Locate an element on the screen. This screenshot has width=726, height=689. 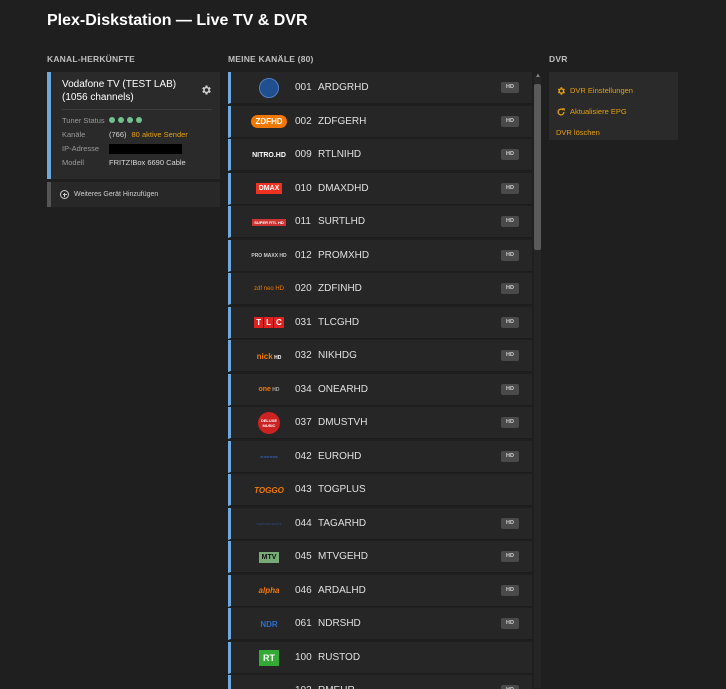
channel-row: euronews 042 EUROHD HD is located at coordinates (380, 456).